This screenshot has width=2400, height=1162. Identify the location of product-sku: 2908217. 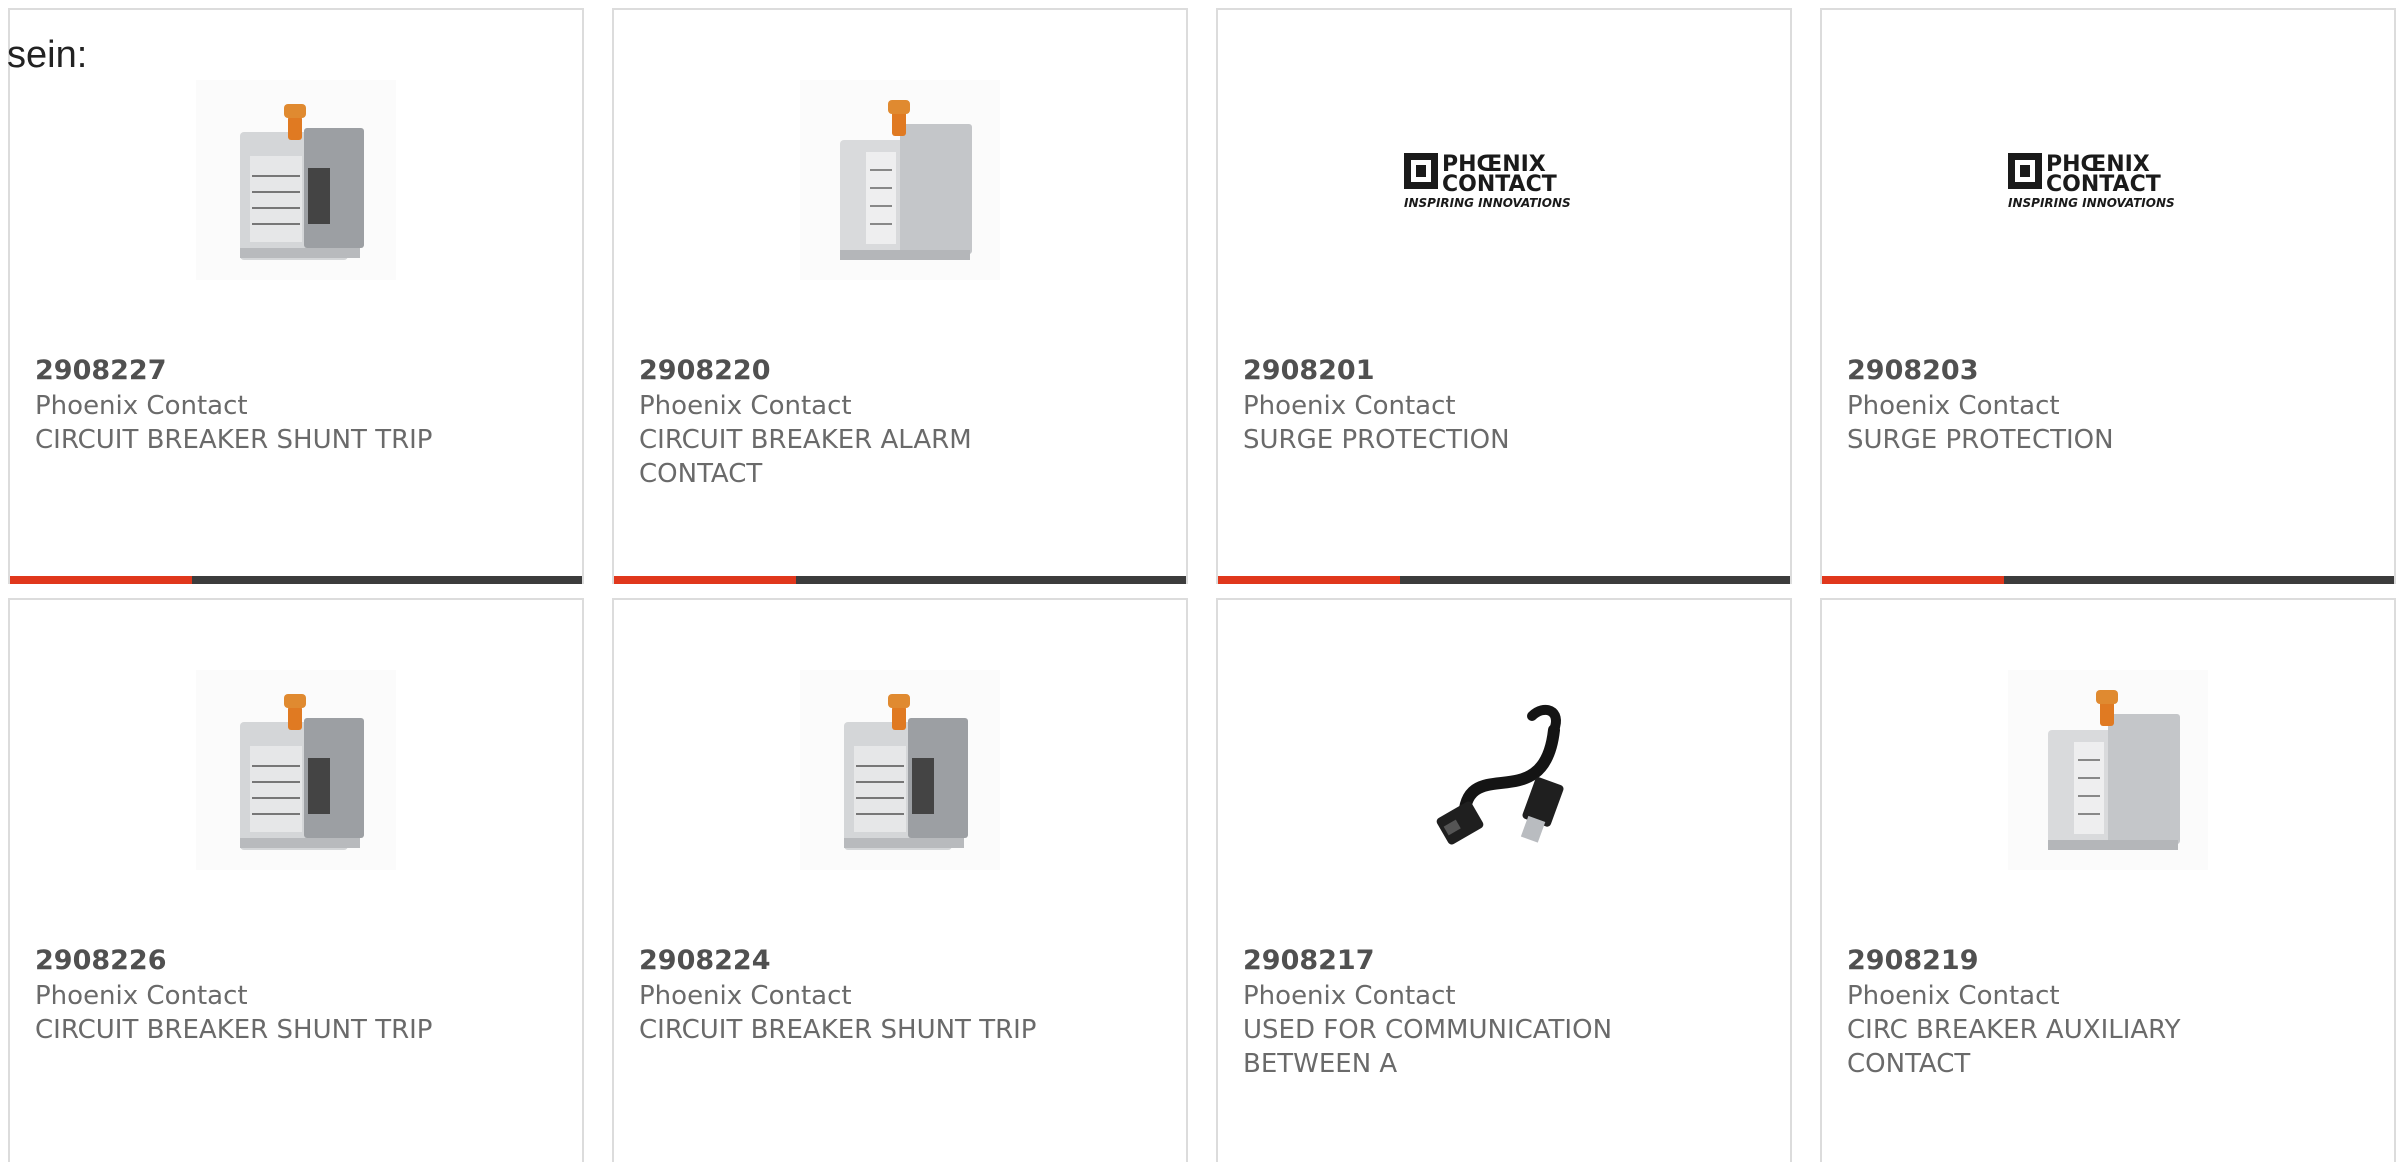
(1309, 961).